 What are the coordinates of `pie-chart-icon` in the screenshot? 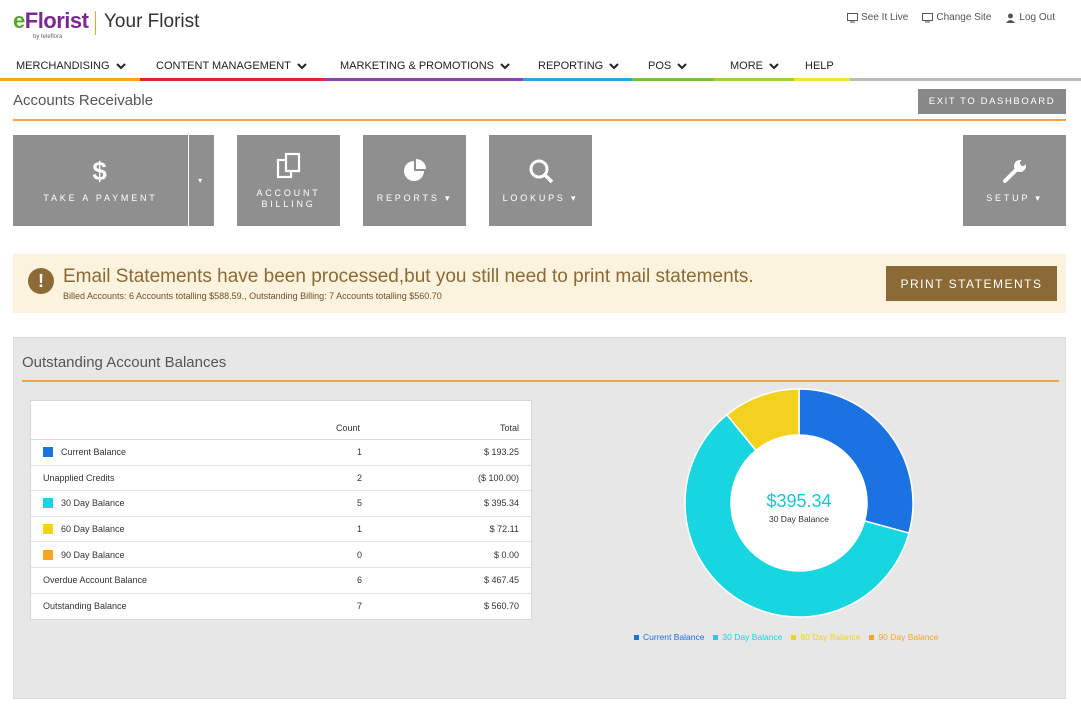 It's located at (414, 170).